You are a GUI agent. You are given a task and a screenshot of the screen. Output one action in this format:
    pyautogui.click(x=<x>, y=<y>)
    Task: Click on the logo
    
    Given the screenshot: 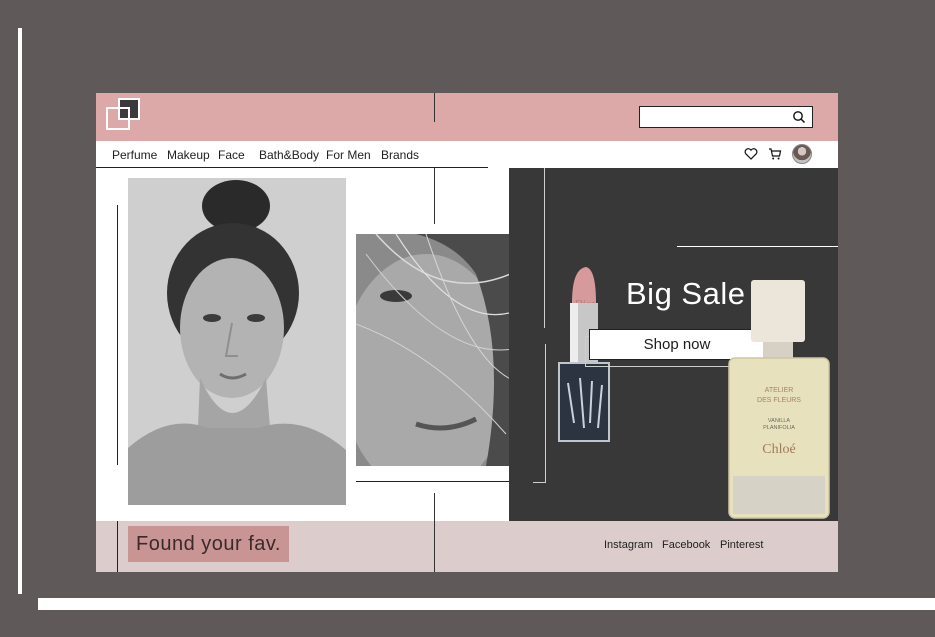 What is the action you would take?
    pyautogui.click(x=124, y=114)
    